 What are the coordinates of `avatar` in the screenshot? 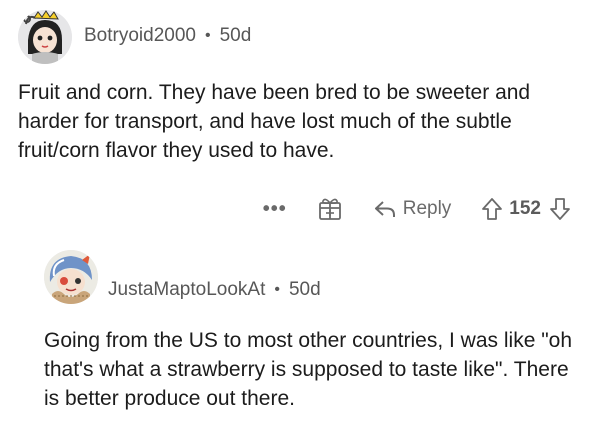 It's located at (71, 277).